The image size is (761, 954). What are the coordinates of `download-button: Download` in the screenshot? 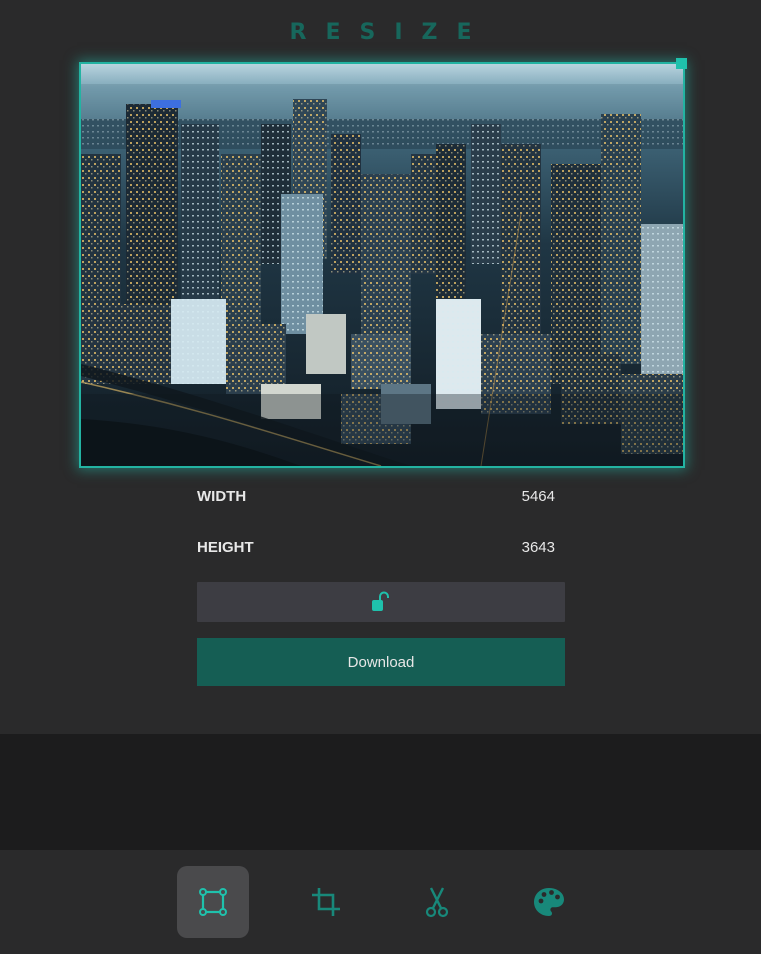 It's located at (381, 662).